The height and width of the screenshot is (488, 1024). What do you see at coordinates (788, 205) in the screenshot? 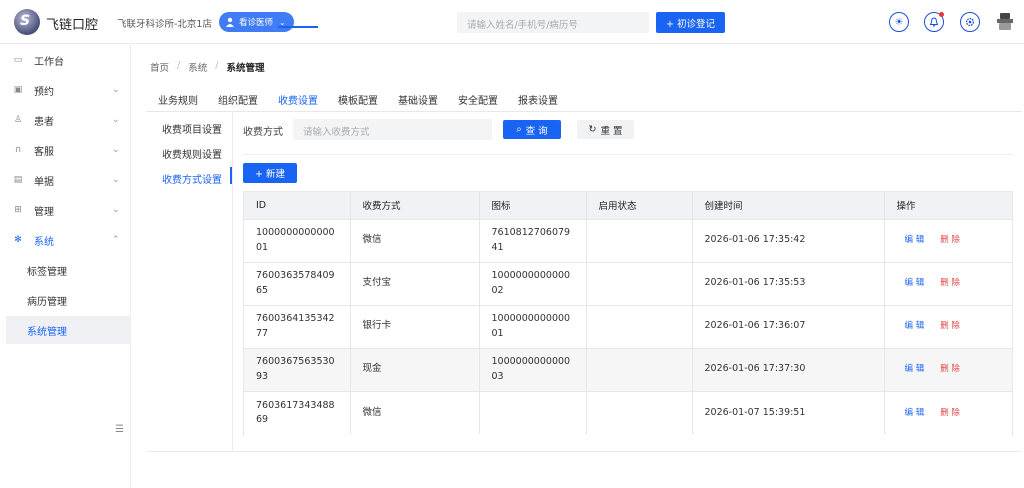
I see `column-header: 创建时间` at bounding box center [788, 205].